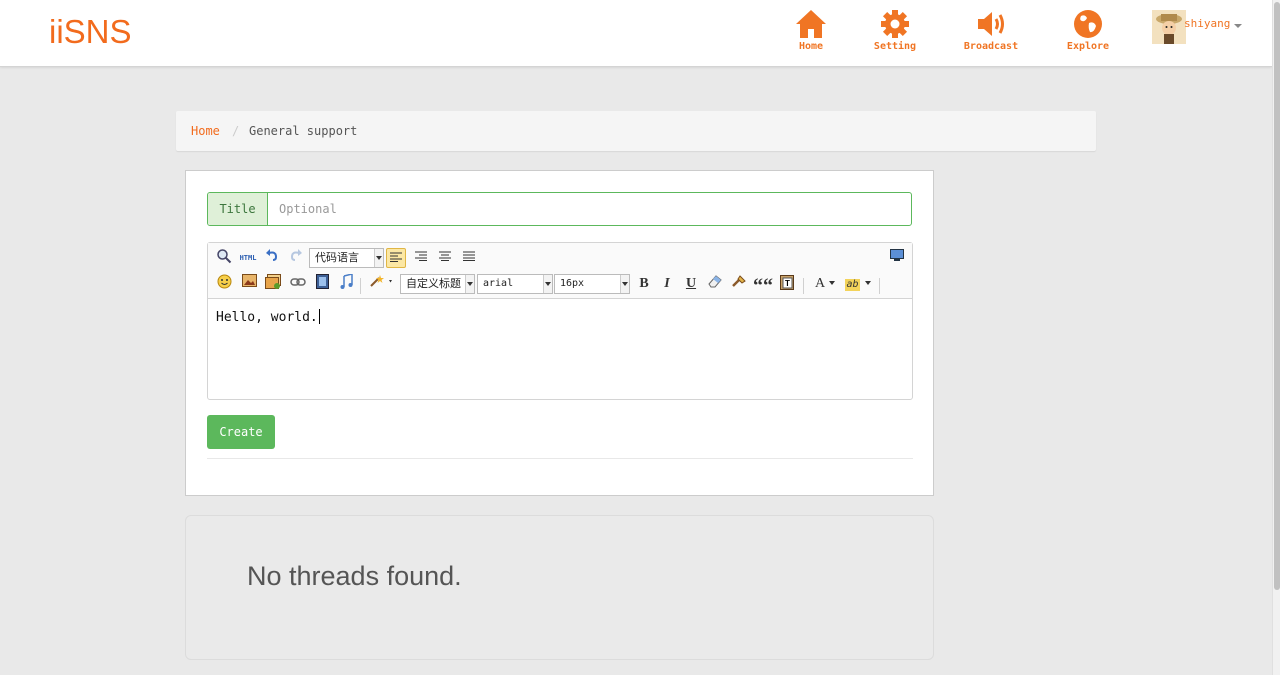  Describe the element at coordinates (560, 458) in the screenshot. I see `form-divider` at that location.